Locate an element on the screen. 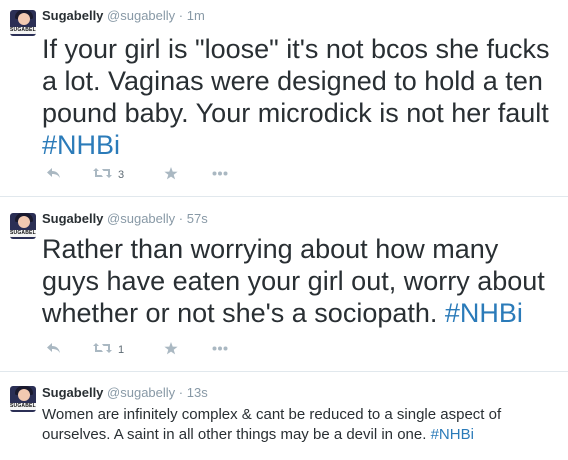  tweet-header: Sugabelly @sugabelly · 13s is located at coordinates (125, 392).